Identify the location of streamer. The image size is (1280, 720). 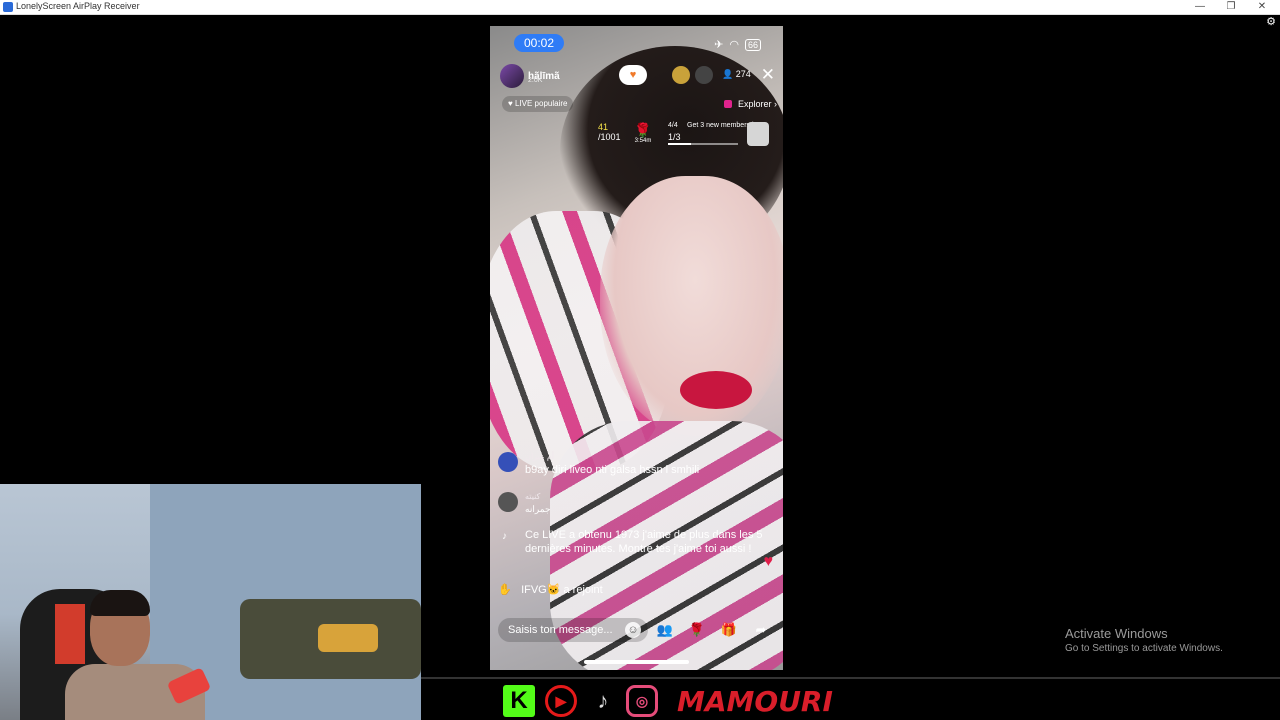
(135, 655).